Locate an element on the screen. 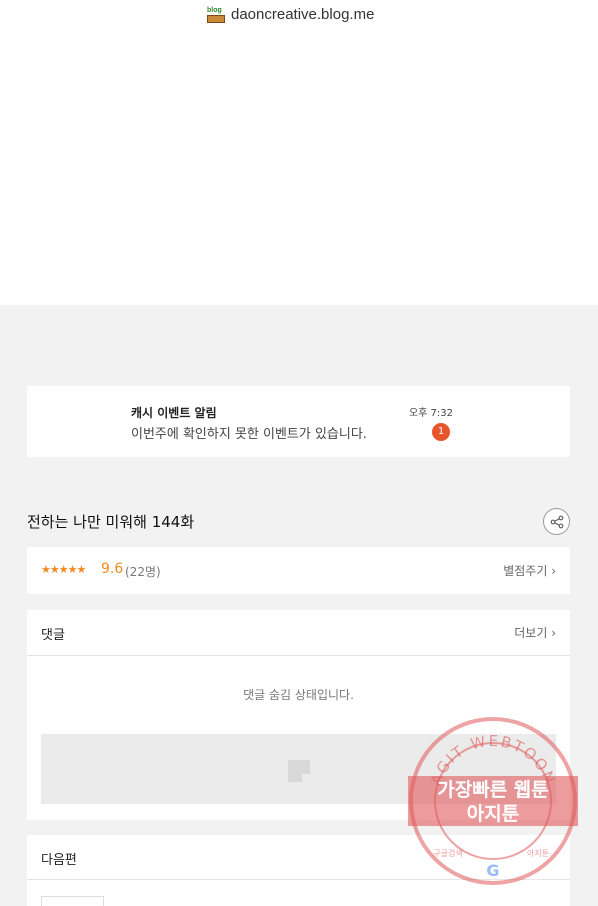 The height and width of the screenshot is (906, 598). image-placeholder-icon is located at coordinates (299, 771).